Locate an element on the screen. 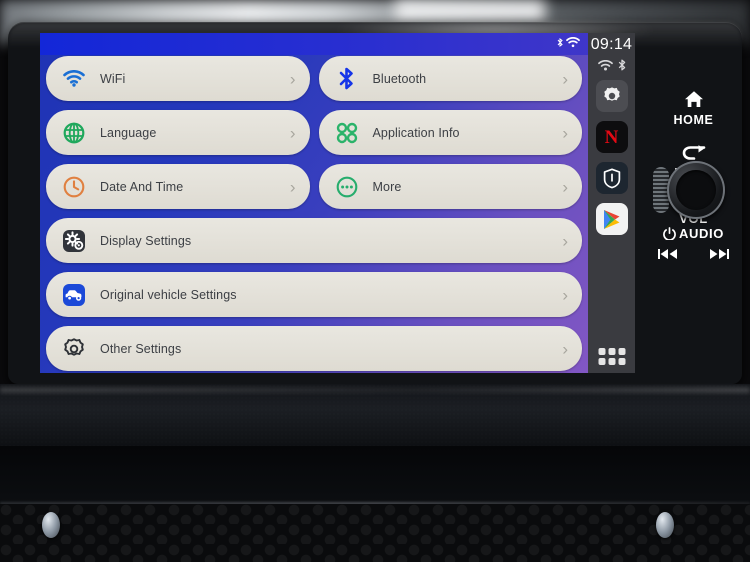 This screenshot has height=562, width=750. shield-icon is located at coordinates (611, 177).